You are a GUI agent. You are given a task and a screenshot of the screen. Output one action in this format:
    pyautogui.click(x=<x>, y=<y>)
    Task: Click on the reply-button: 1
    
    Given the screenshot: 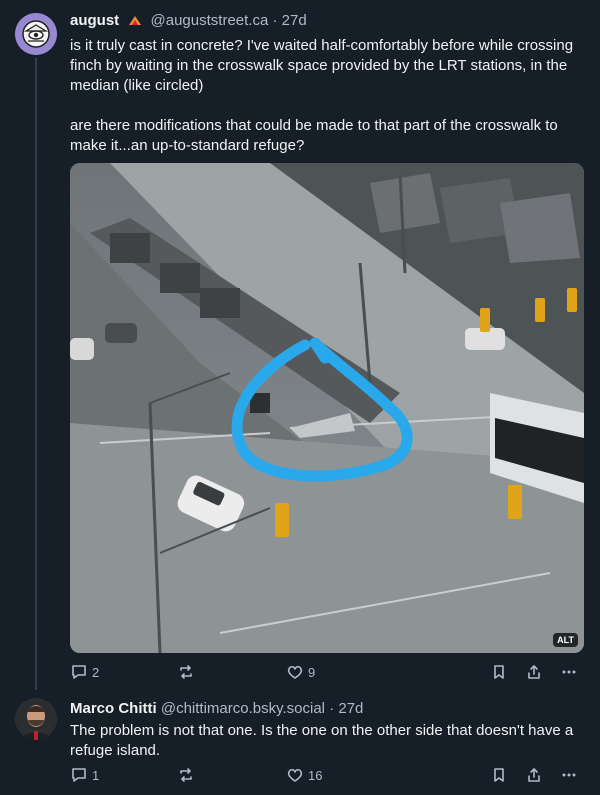 What is the action you would take?
    pyautogui.click(x=84, y=775)
    